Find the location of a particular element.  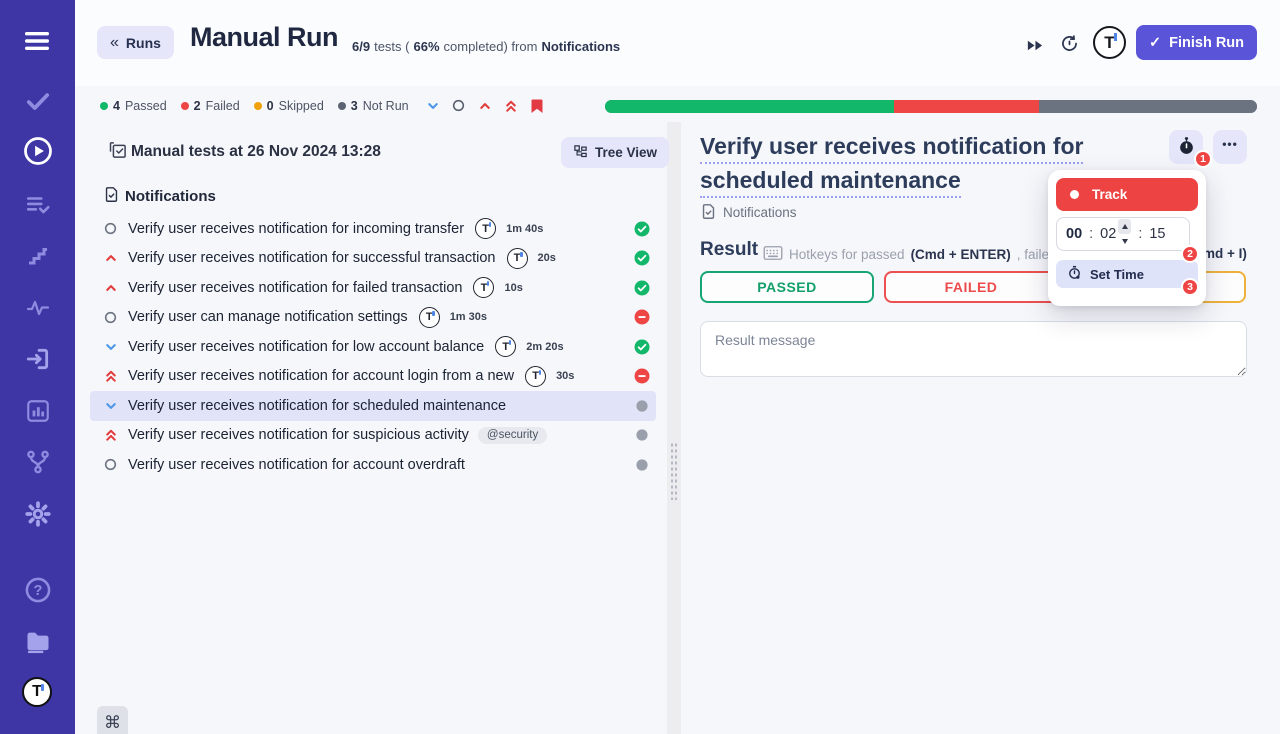

run-progress-bar is located at coordinates (931, 106).